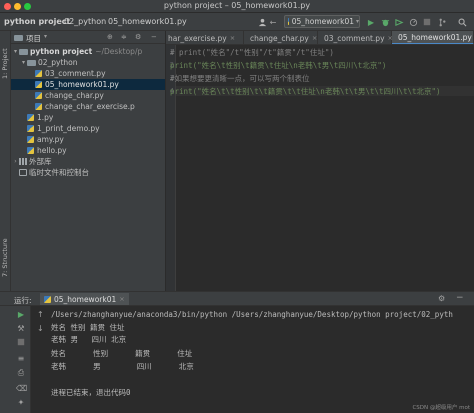 The height and width of the screenshot is (413, 474). What do you see at coordinates (197, 38) in the screenshot?
I see `tab-label: har_exercise.py` at bounding box center [197, 38].